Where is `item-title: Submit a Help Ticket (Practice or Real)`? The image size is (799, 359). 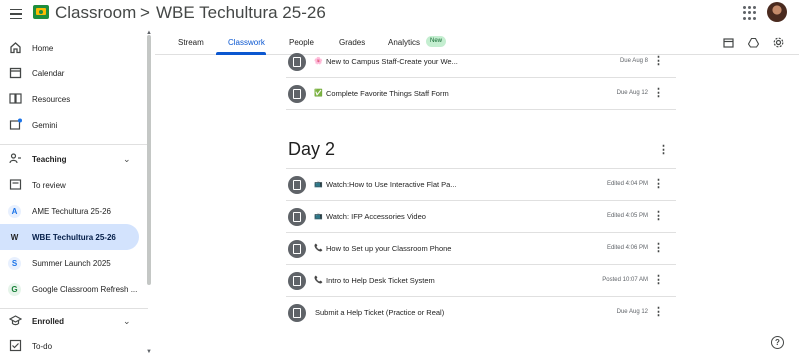 item-title: Submit a Help Ticket (Practice or Real) is located at coordinates (380, 312).